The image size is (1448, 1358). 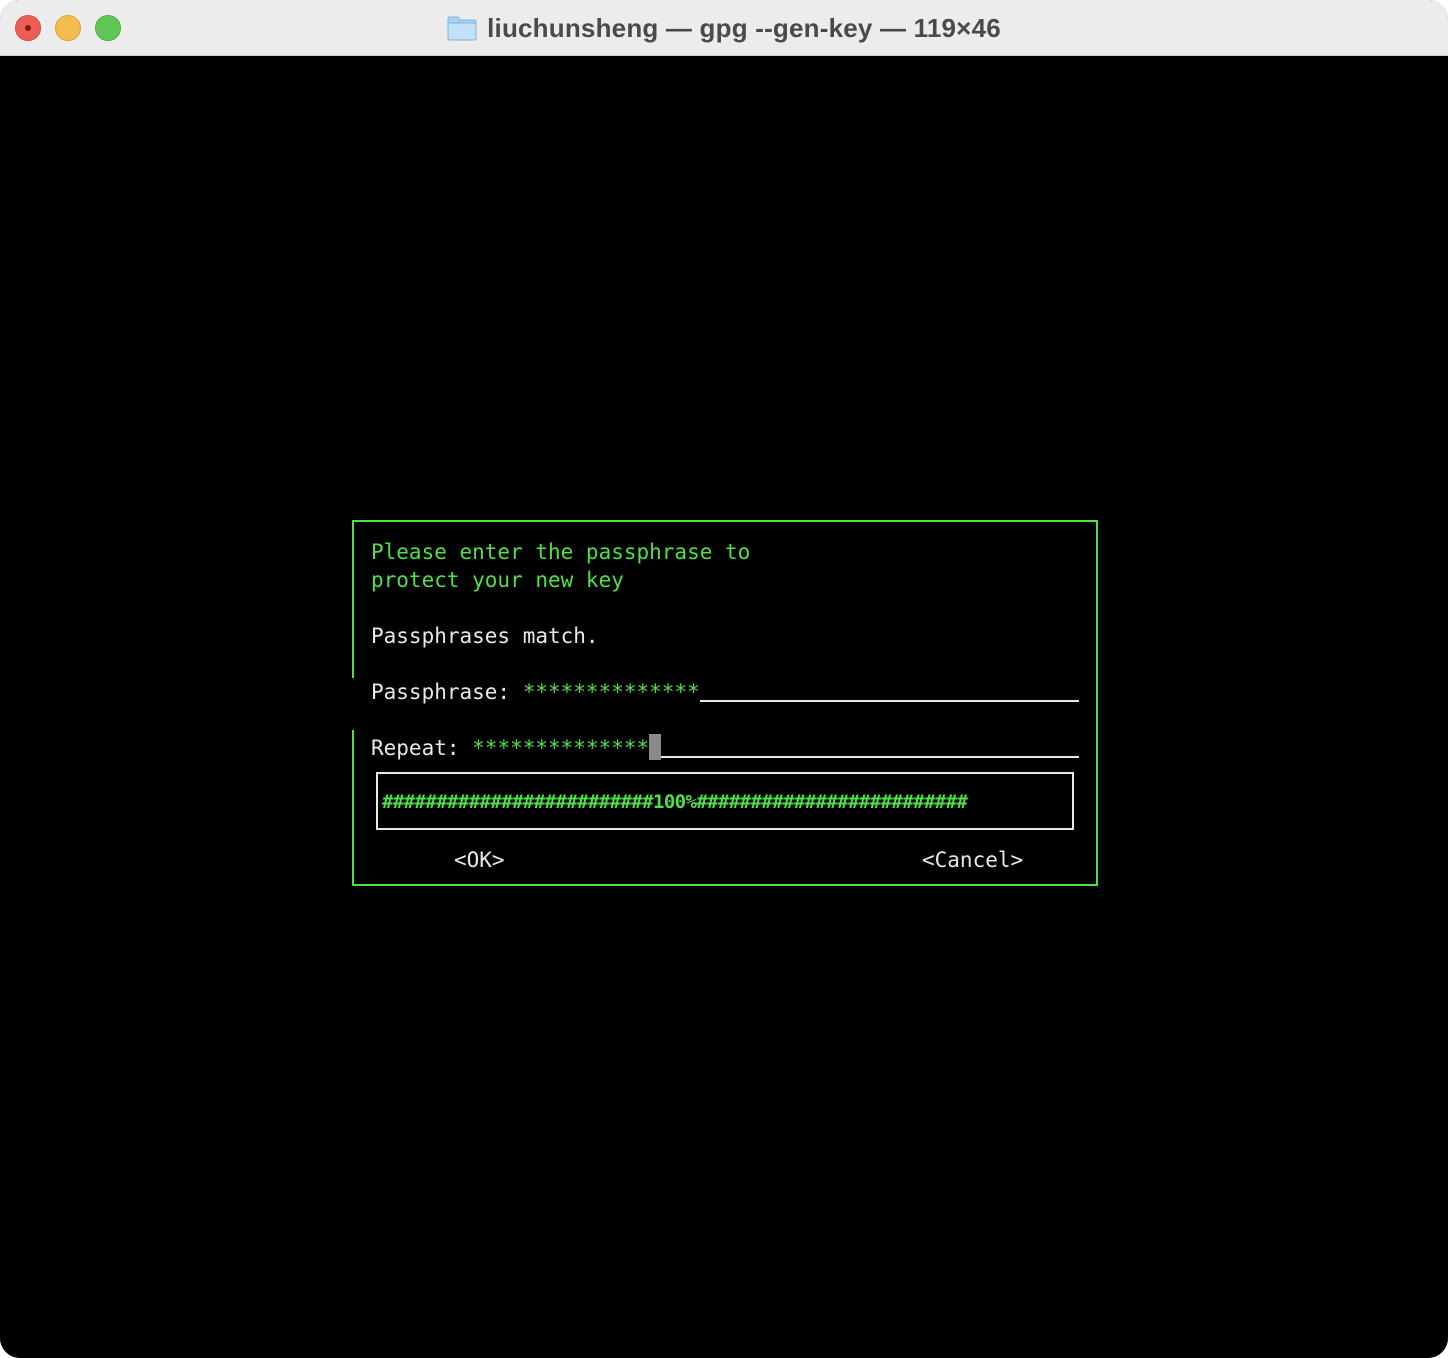 I want to click on repeat-field: Repeat: **************, so click(x=725, y=748).